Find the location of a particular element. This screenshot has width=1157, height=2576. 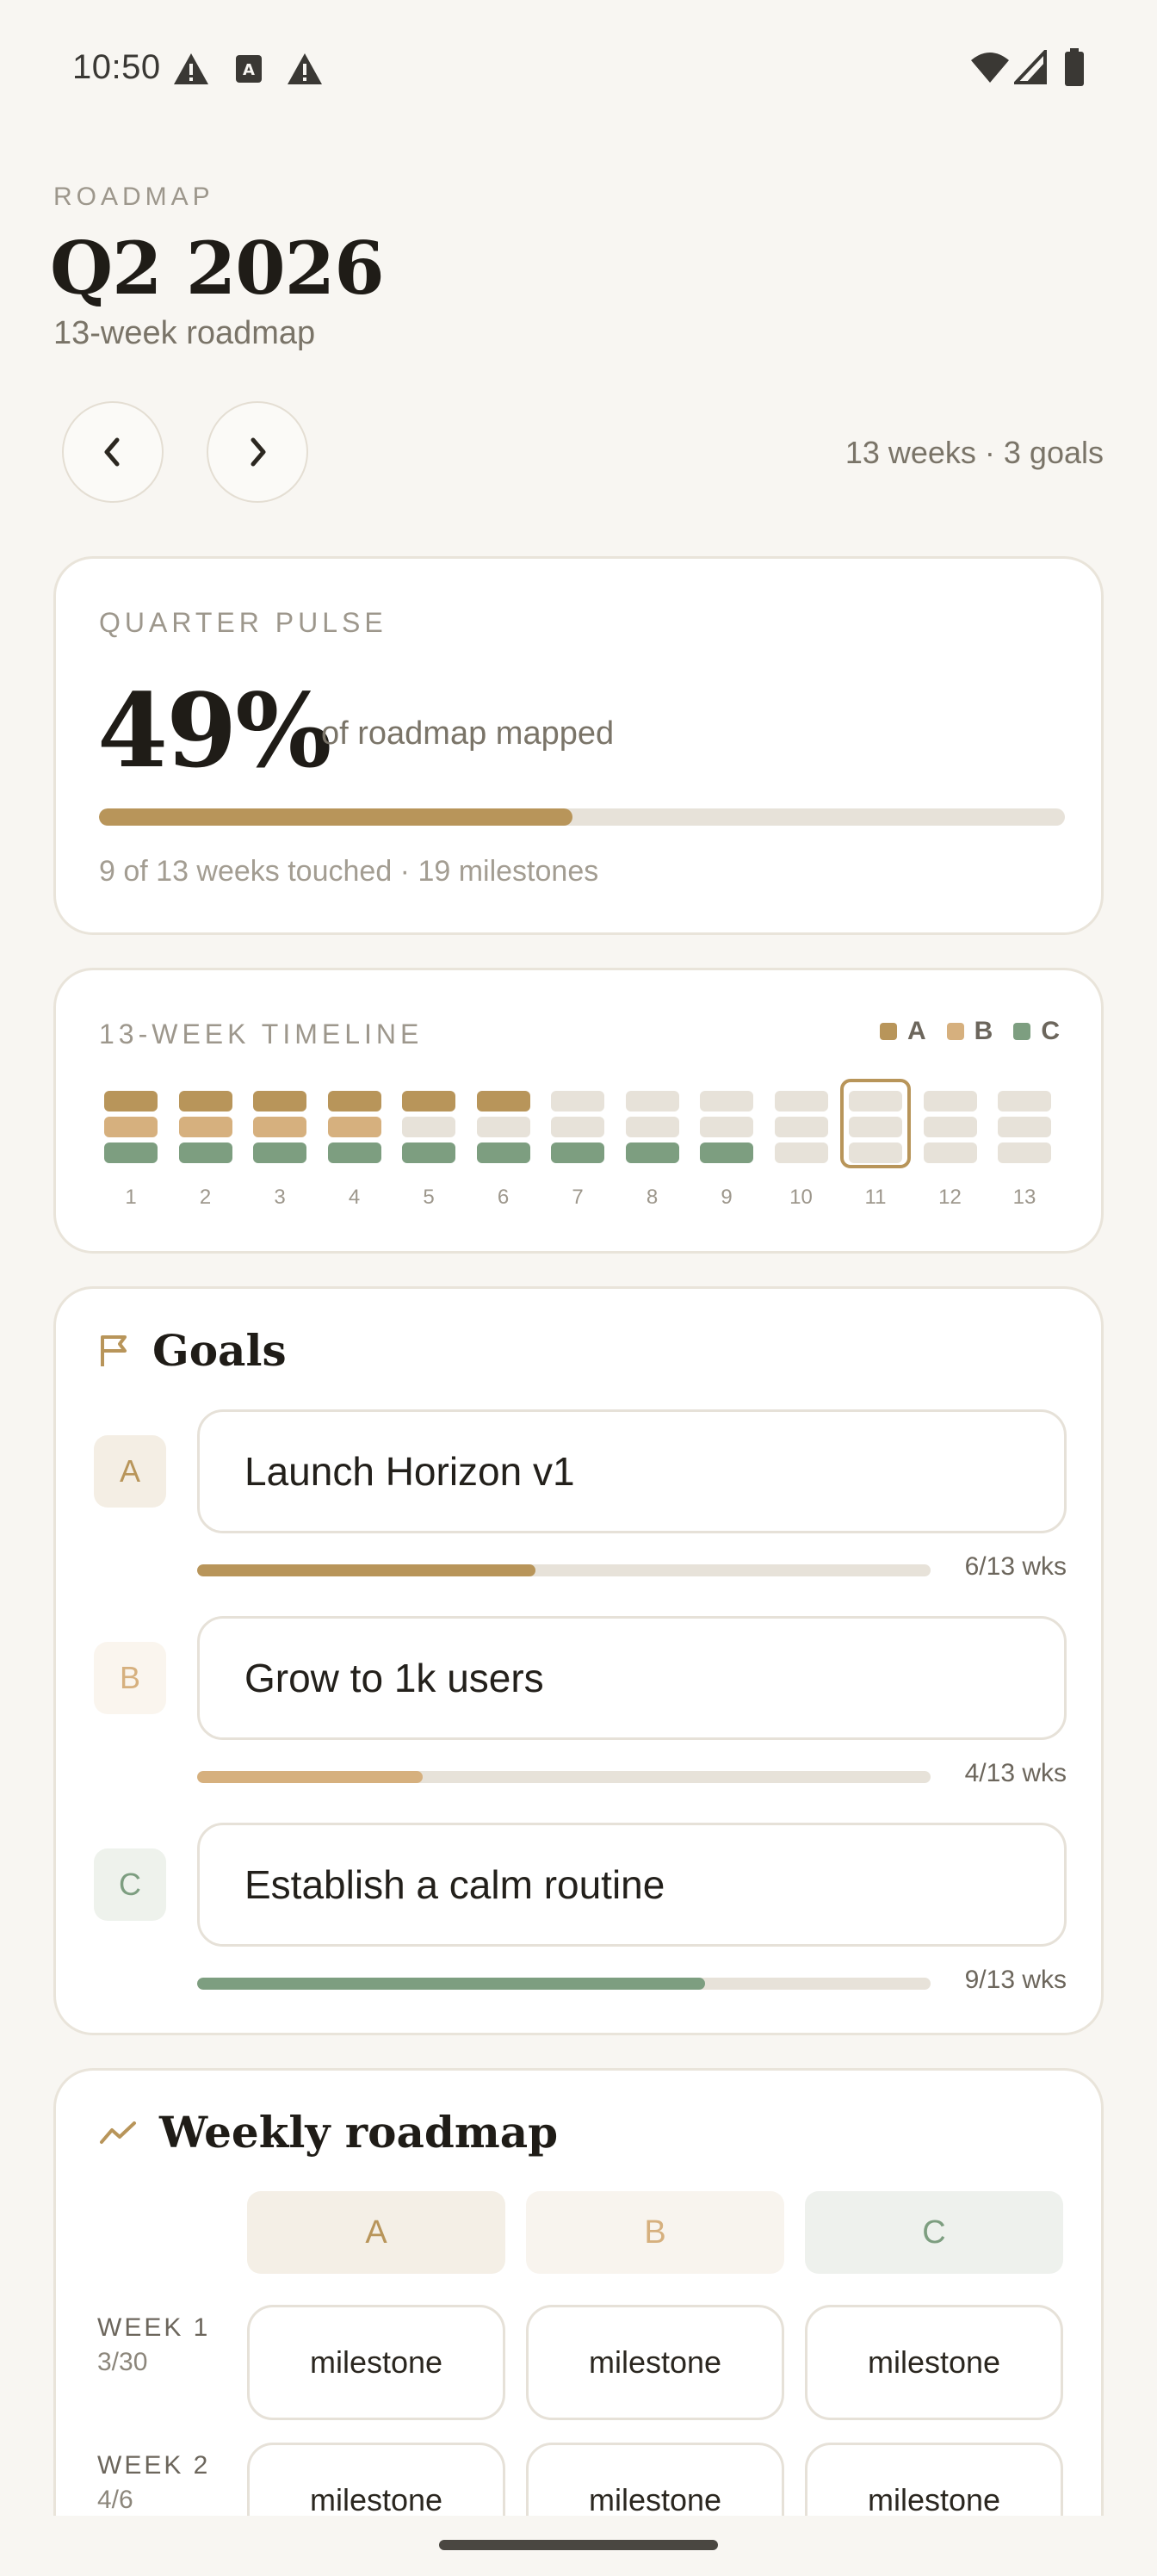

weekly-header: Weekly roadmap is located at coordinates (329, 2132).